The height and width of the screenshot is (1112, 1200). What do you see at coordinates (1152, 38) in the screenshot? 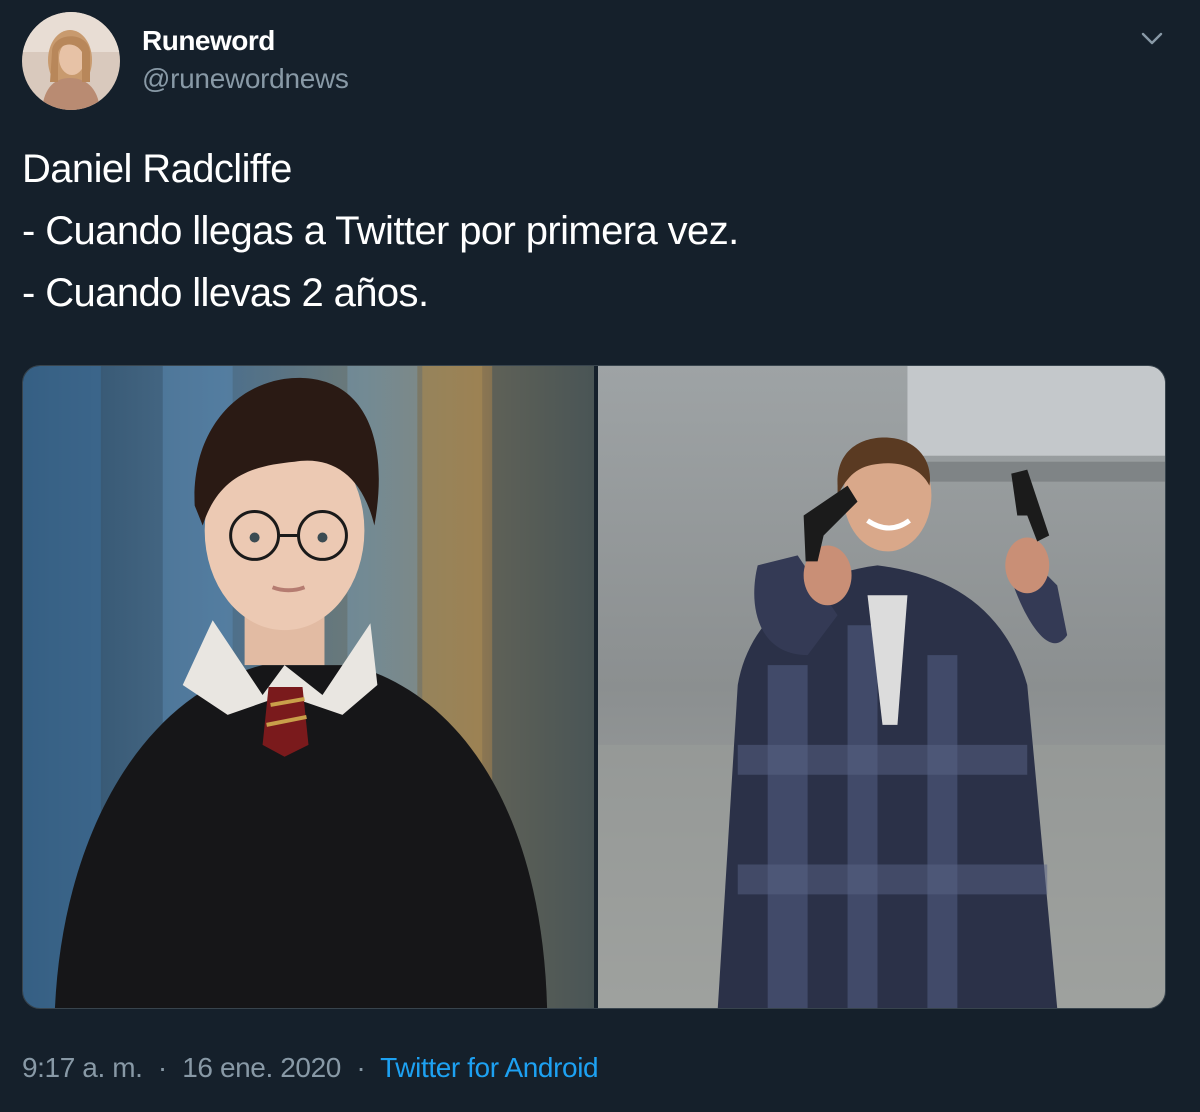
I see `chevron-down-icon` at bounding box center [1152, 38].